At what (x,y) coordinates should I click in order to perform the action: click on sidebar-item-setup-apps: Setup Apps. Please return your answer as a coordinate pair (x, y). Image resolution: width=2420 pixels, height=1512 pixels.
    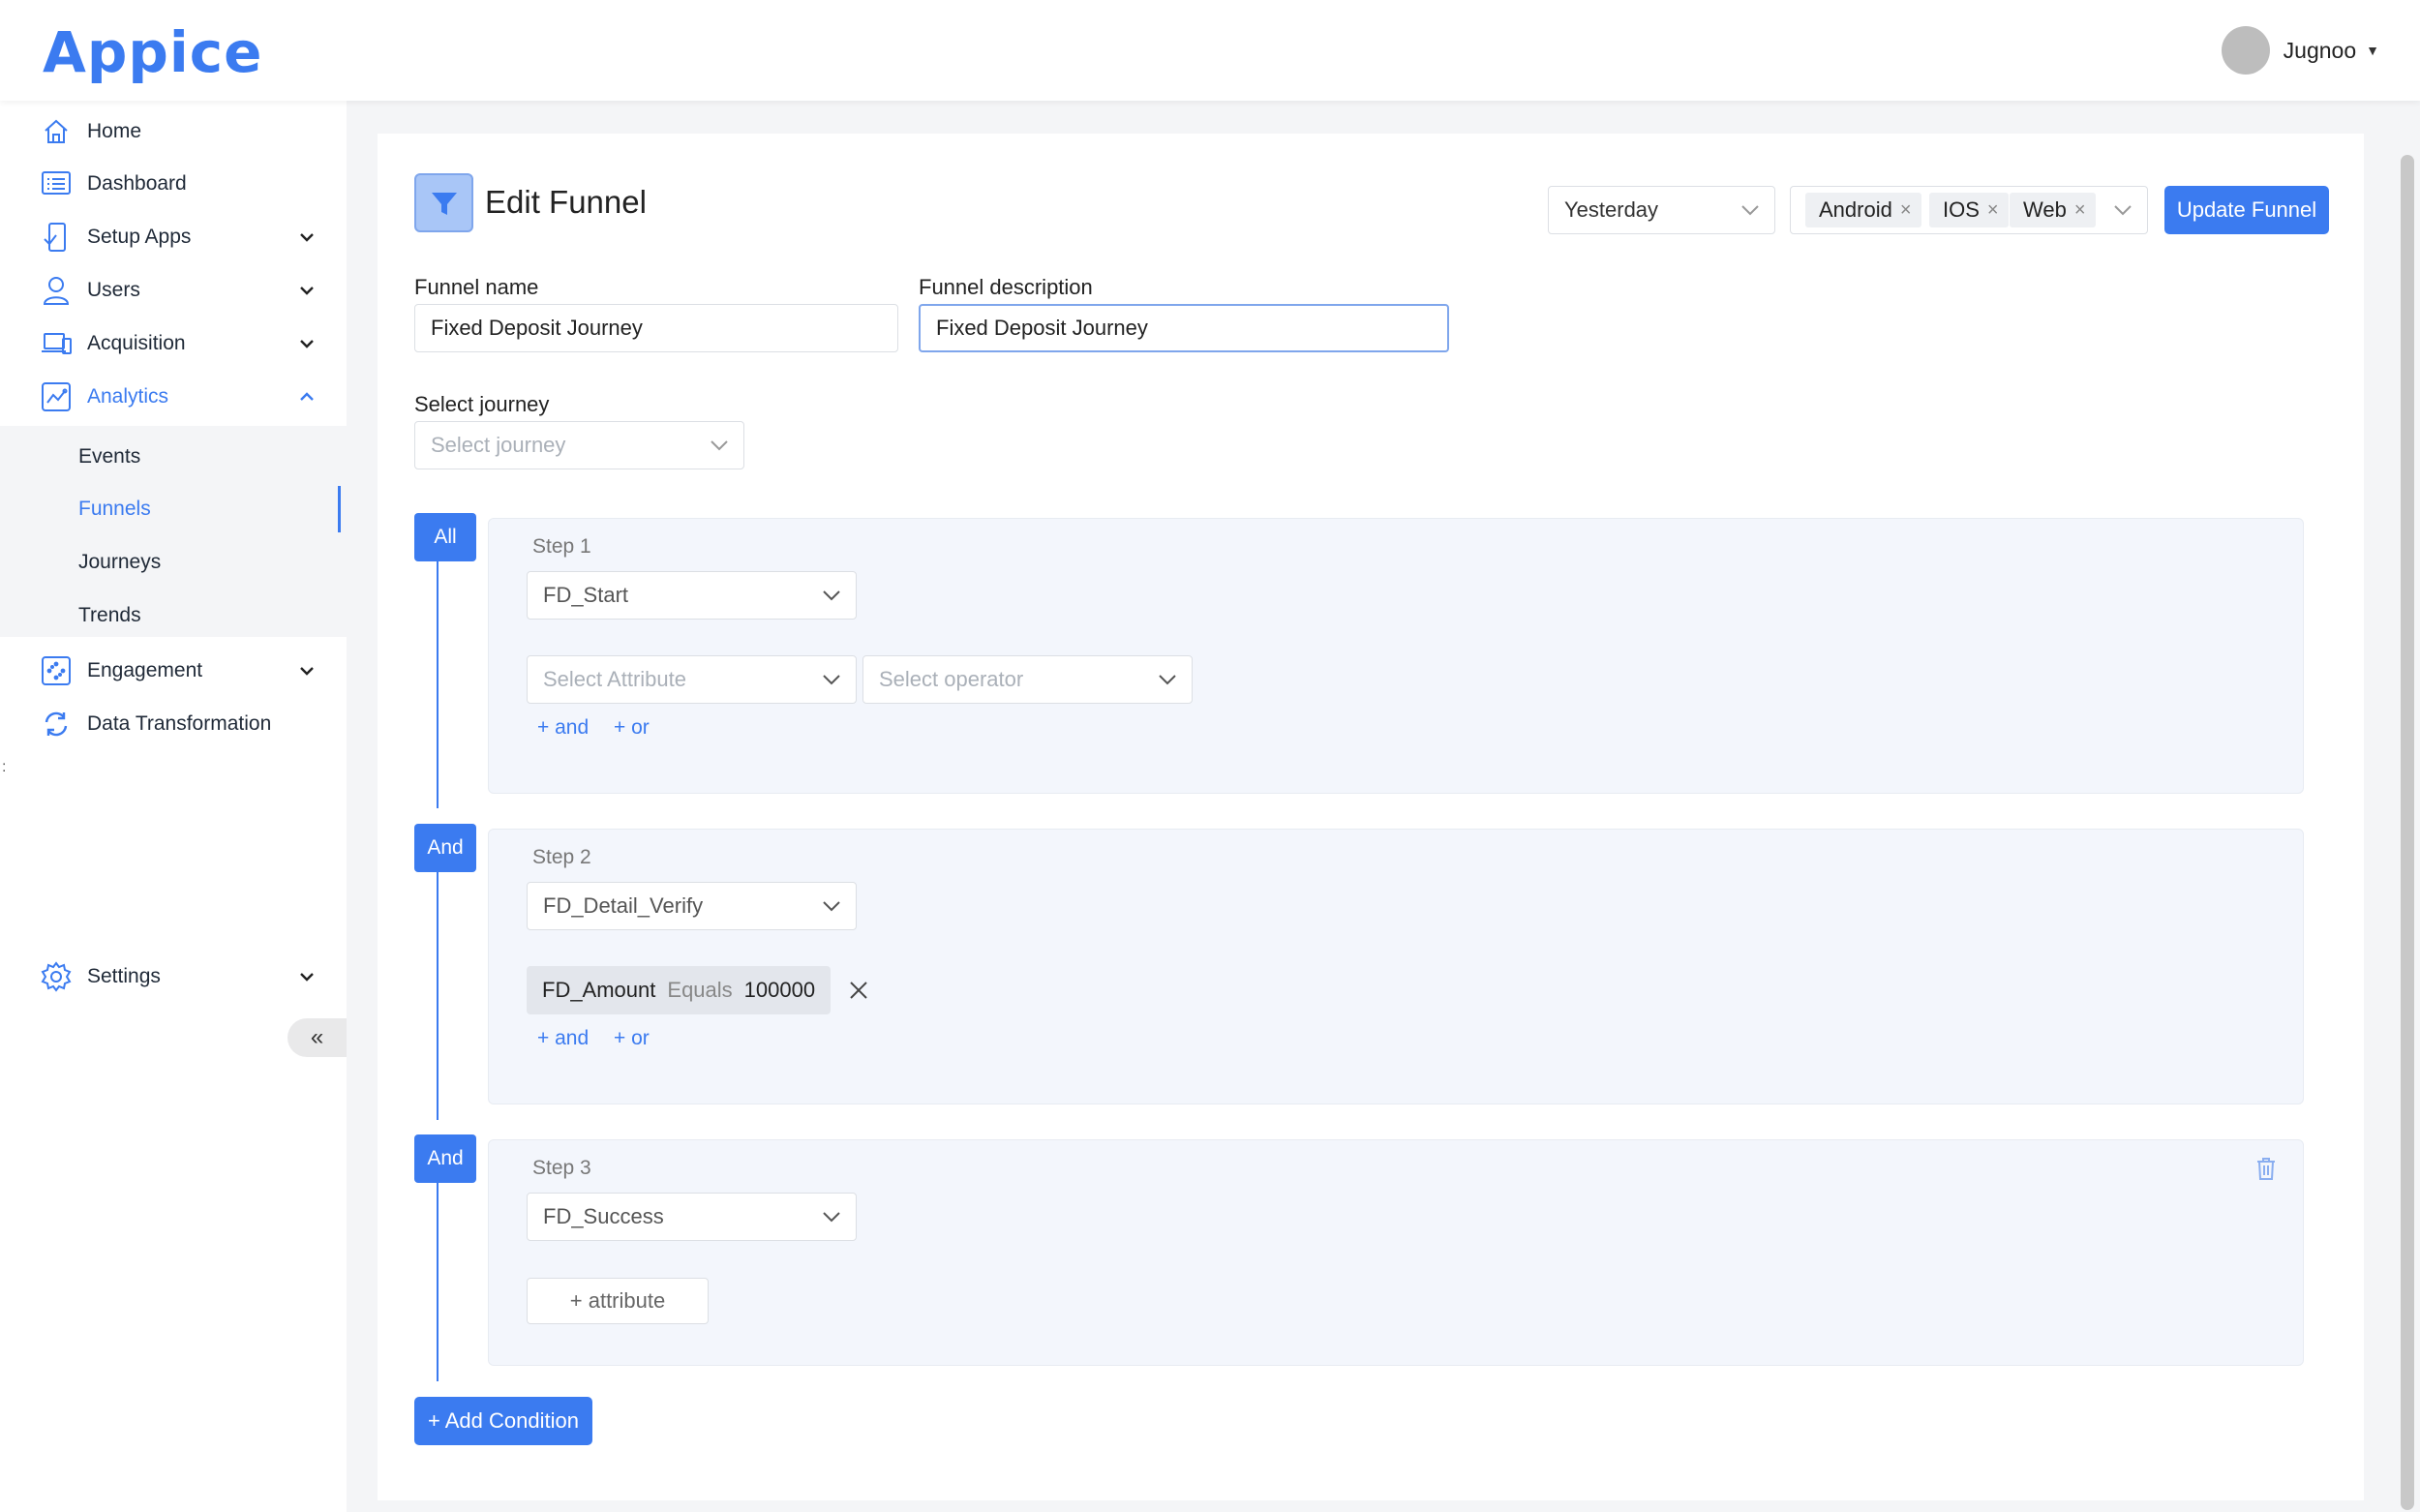
    Looking at the image, I should click on (173, 237).